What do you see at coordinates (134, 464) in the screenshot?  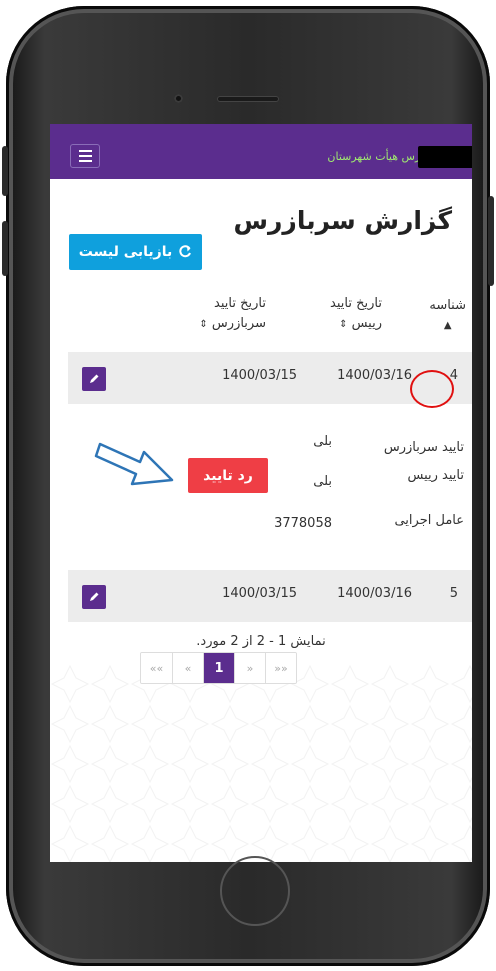 I see `annotation-arrow-icon` at bounding box center [134, 464].